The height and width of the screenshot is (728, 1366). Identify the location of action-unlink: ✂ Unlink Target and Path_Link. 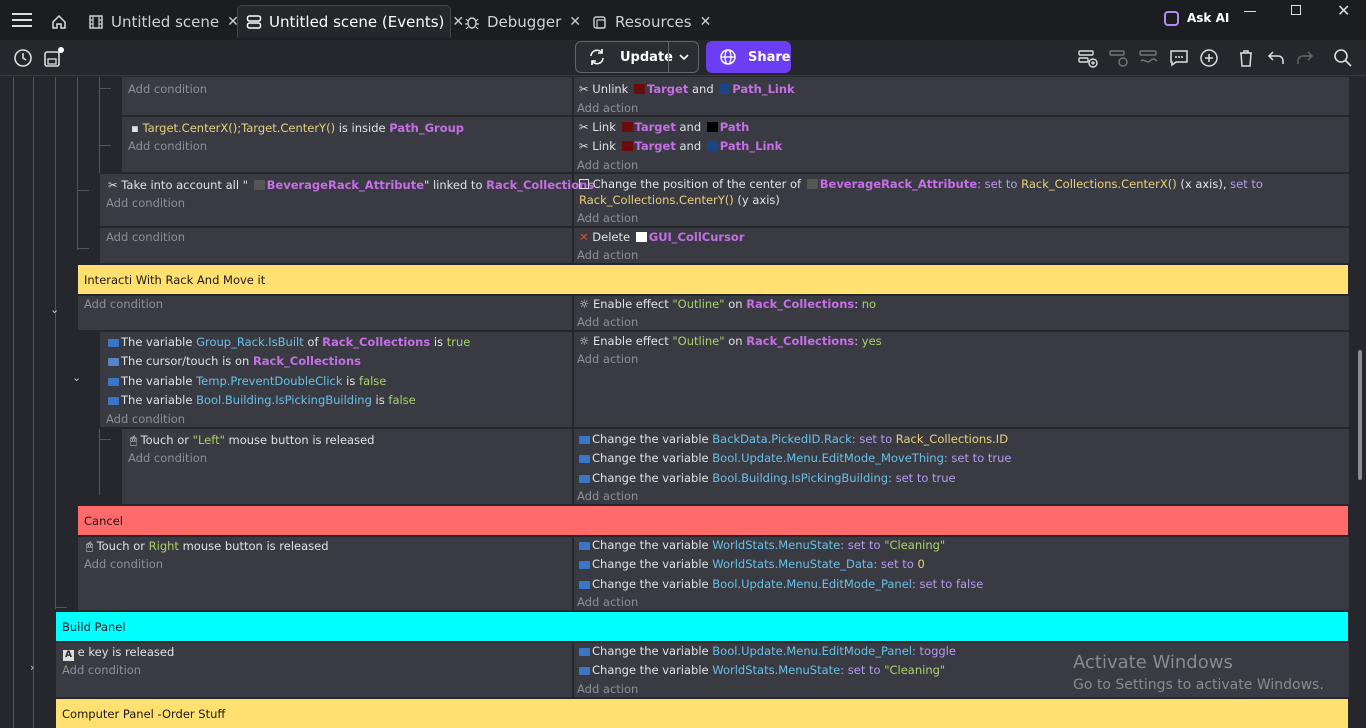
(687, 89).